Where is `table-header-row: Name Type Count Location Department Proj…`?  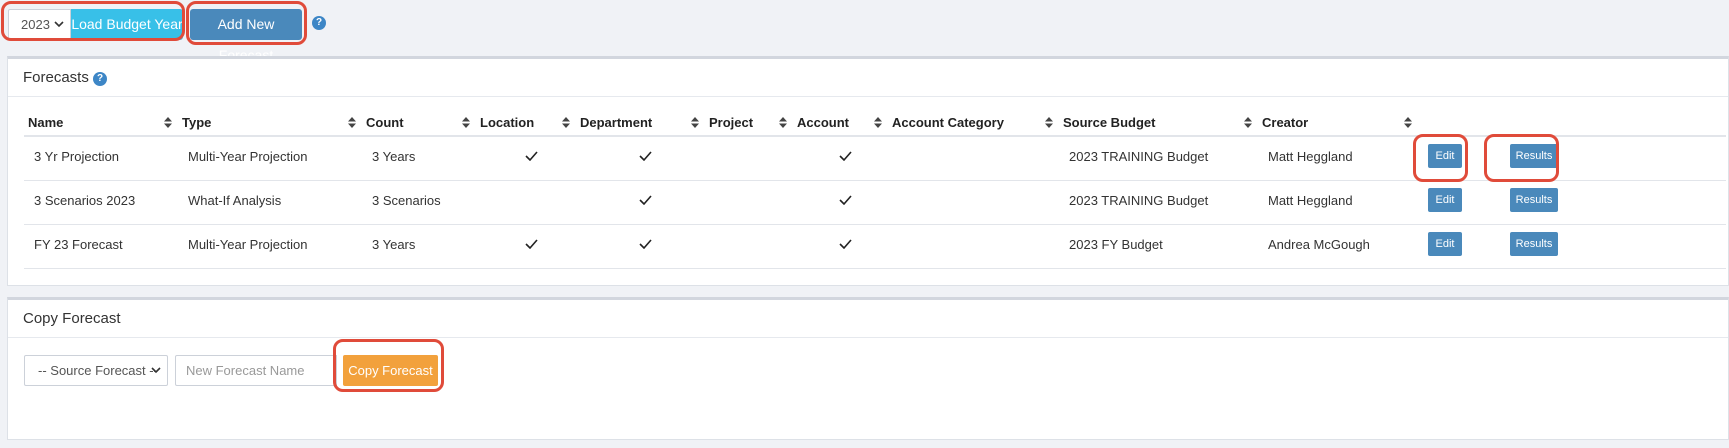
table-header-row: Name Type Count Location Department Proj… is located at coordinates (875, 125).